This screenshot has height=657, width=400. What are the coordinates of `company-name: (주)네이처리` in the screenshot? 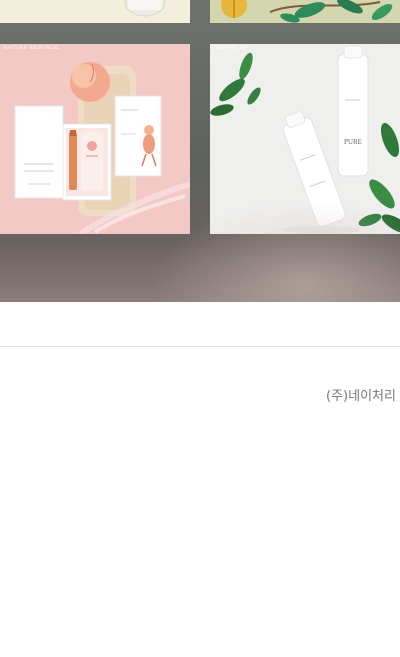 It's located at (361, 396).